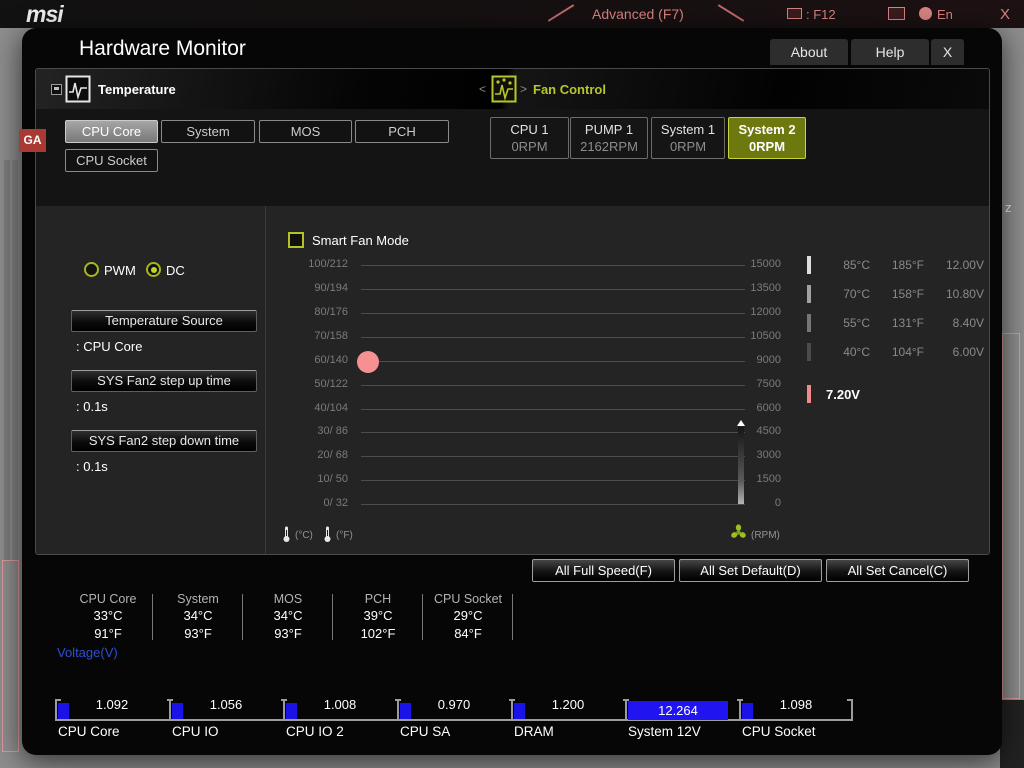 This screenshot has width=1024, height=768. What do you see at coordinates (512, 337) in the screenshot?
I see `graph-row: 70/158 10500` at bounding box center [512, 337].